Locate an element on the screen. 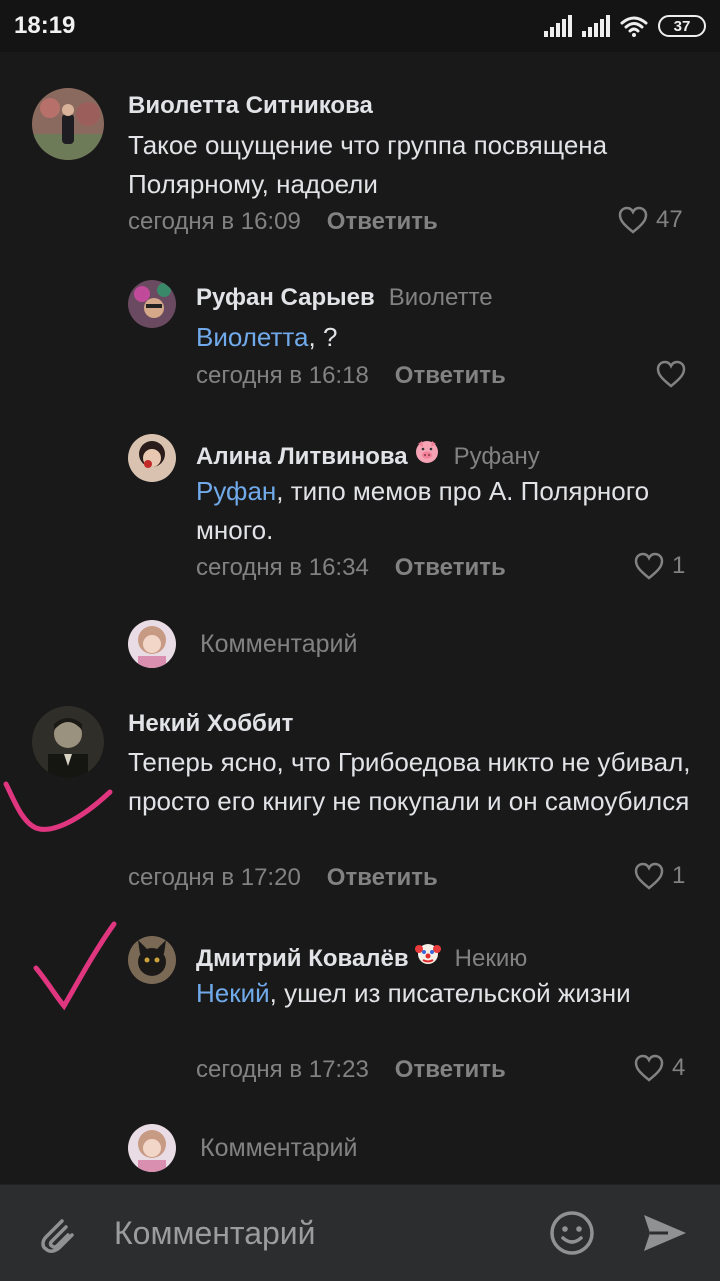 Image resolution: width=720 pixels, height=1281 pixels. comment-text-body: , ? is located at coordinates (323, 337).